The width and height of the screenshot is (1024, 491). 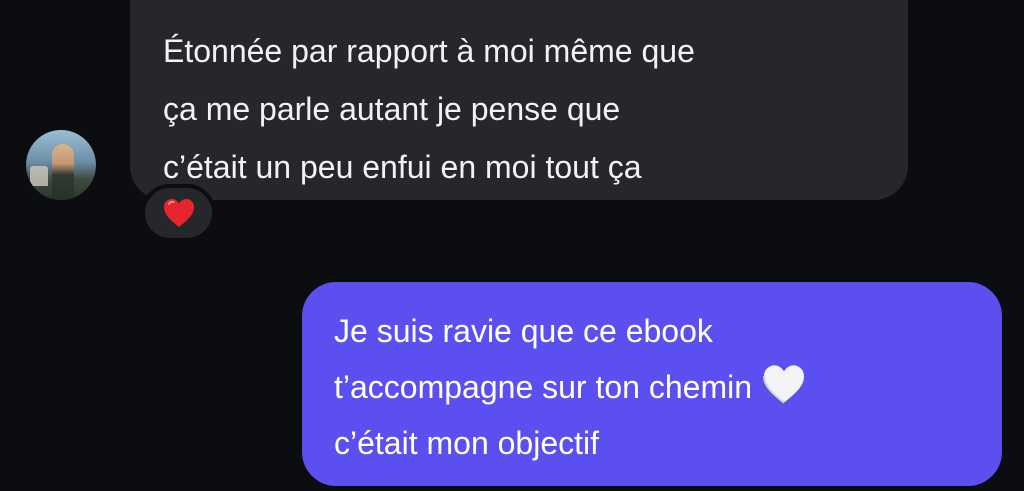 I want to click on incoming-message-line: c’était un peu enfui en moi tout ça, so click(x=402, y=167).